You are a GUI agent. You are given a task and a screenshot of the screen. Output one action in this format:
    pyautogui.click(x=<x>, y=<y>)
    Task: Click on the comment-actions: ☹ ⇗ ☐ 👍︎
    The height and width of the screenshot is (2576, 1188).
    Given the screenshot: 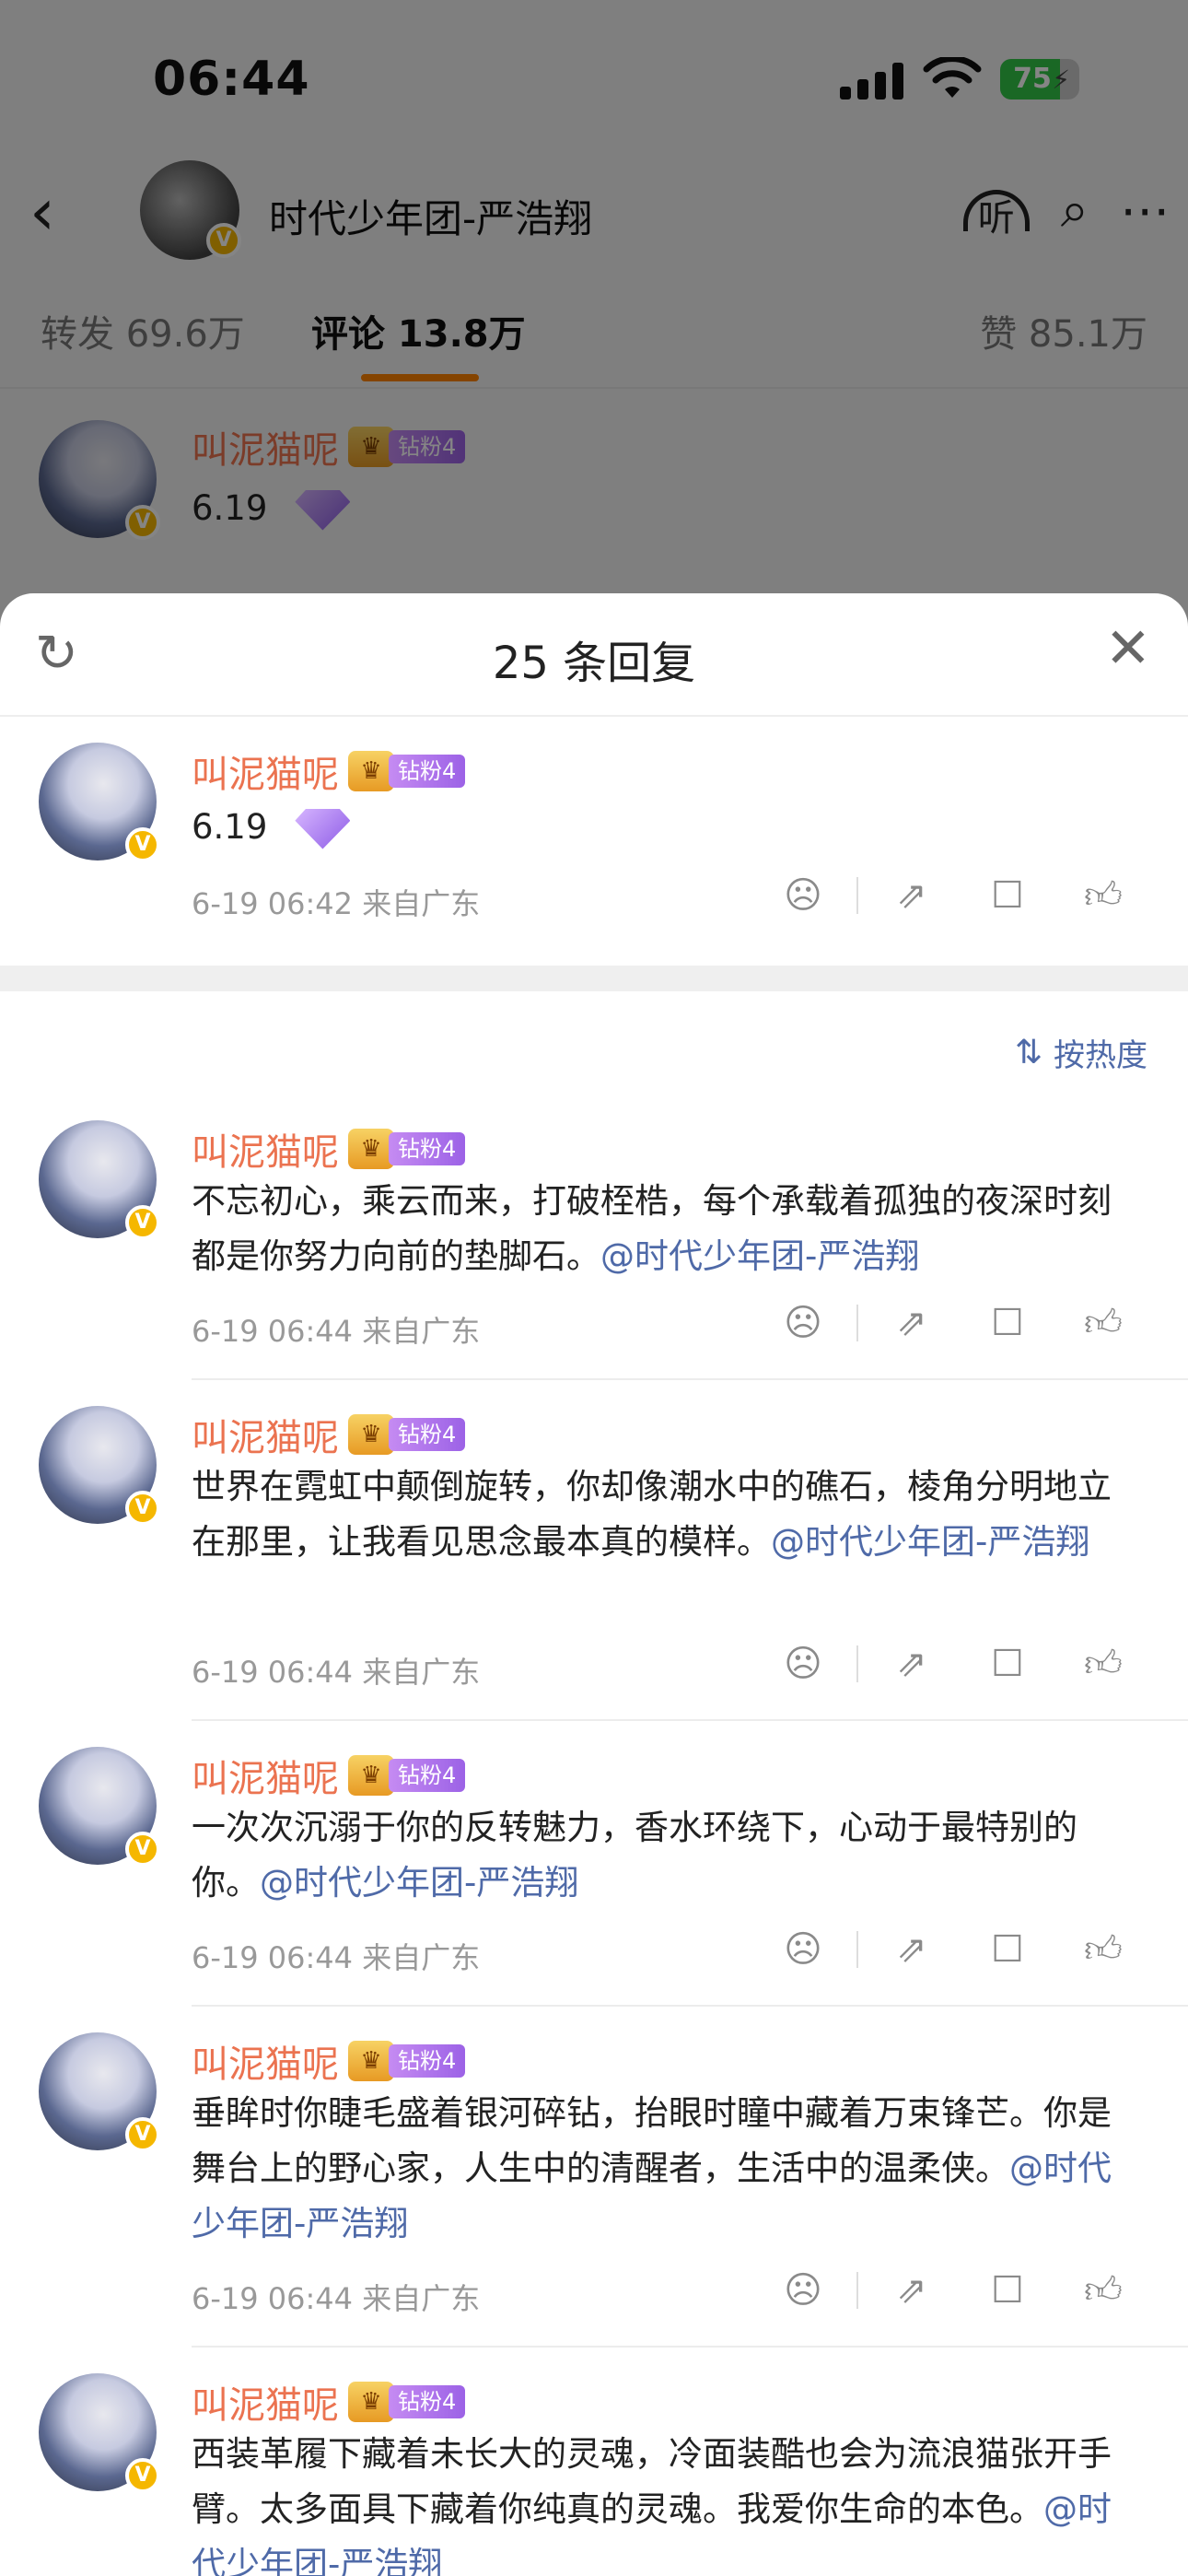 What is the action you would take?
    pyautogui.click(x=953, y=895)
    